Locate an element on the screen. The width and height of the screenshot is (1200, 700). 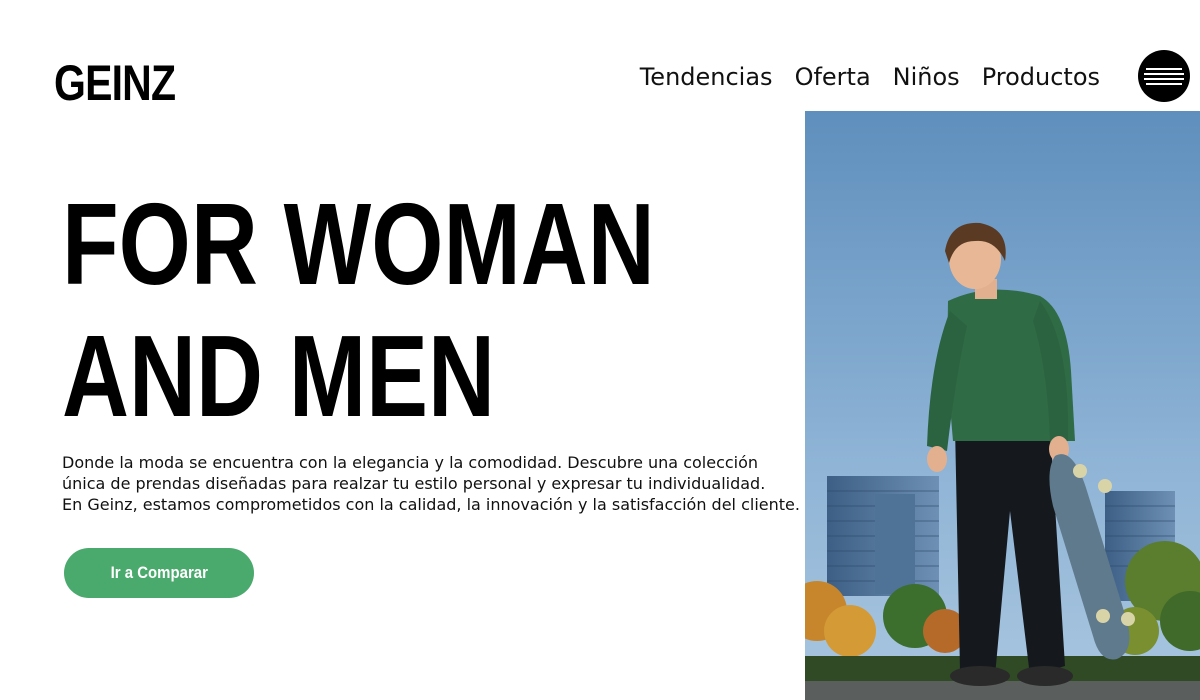
nav-item-tendencias: Tendencias is located at coordinates (706, 77).